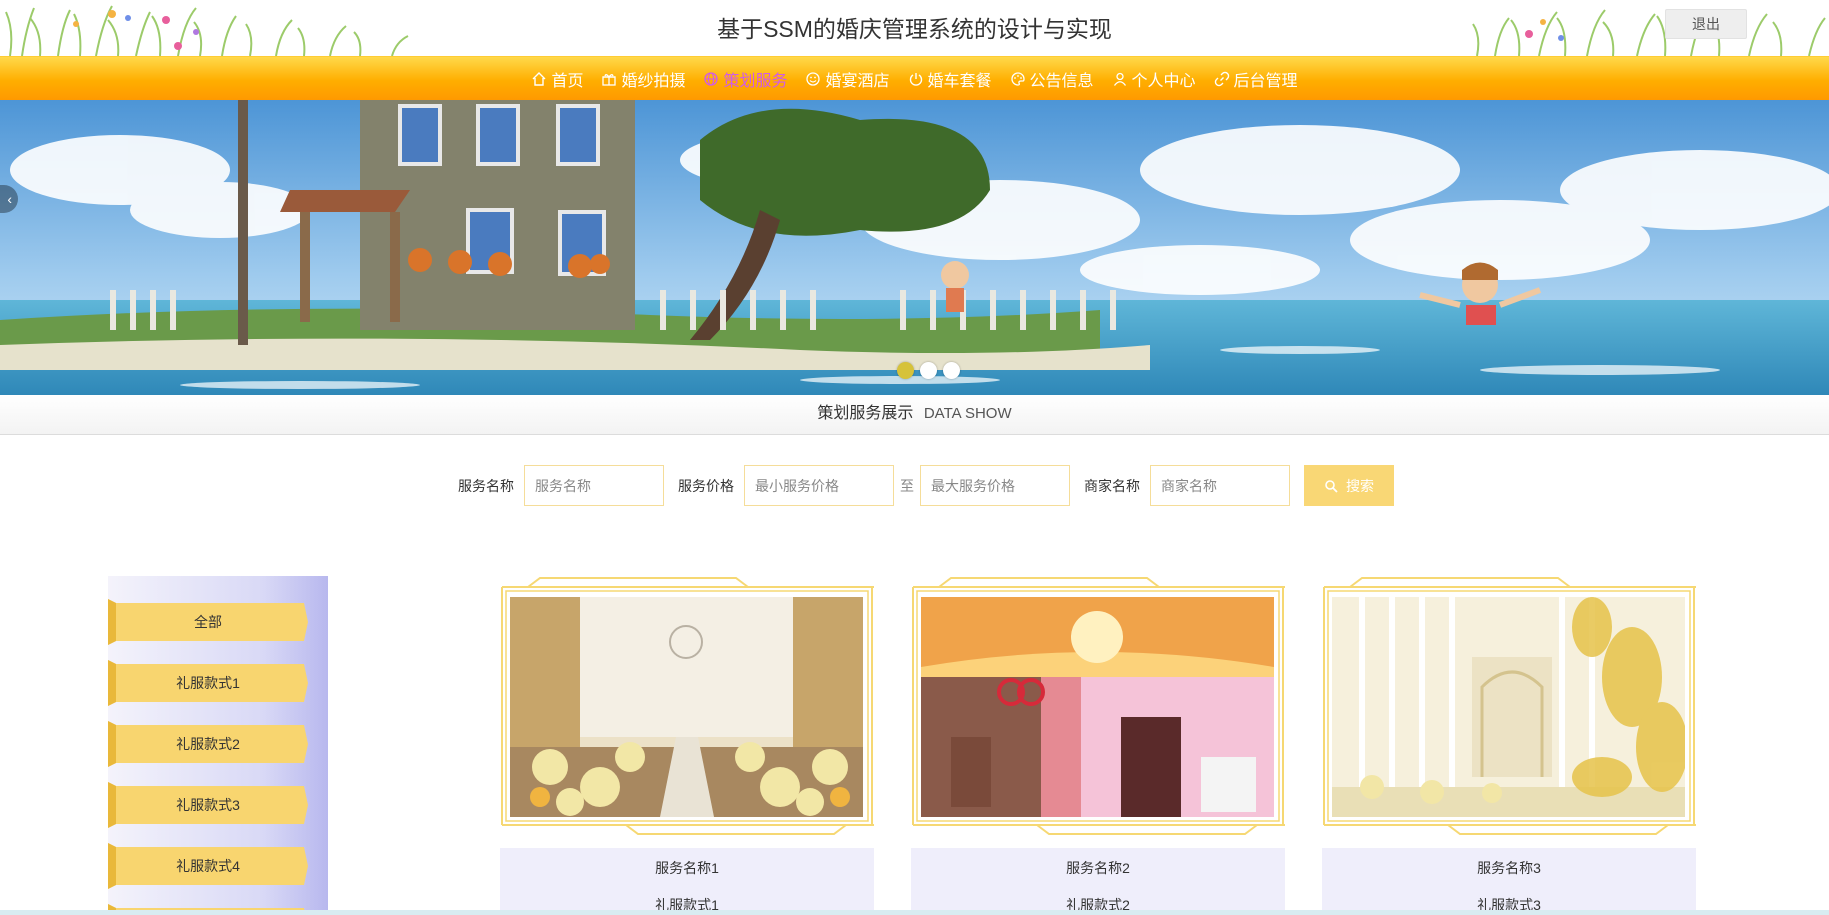 This screenshot has height=915, width=1829. What do you see at coordinates (1119, 79) in the screenshot?
I see `user-icon` at bounding box center [1119, 79].